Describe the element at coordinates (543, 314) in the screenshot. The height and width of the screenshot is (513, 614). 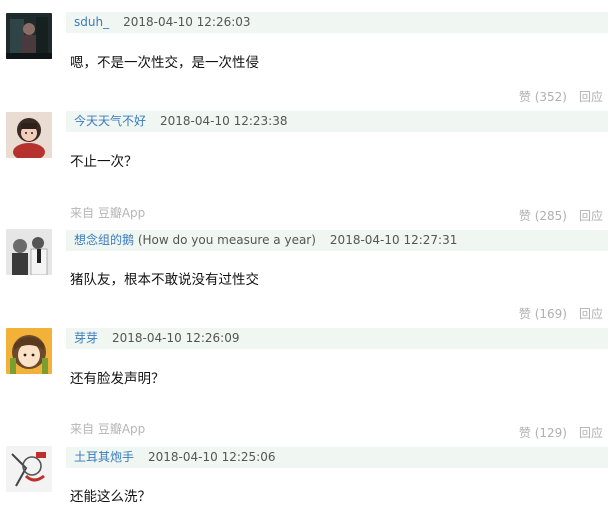
I see `like-button: 赞 (169)` at that location.